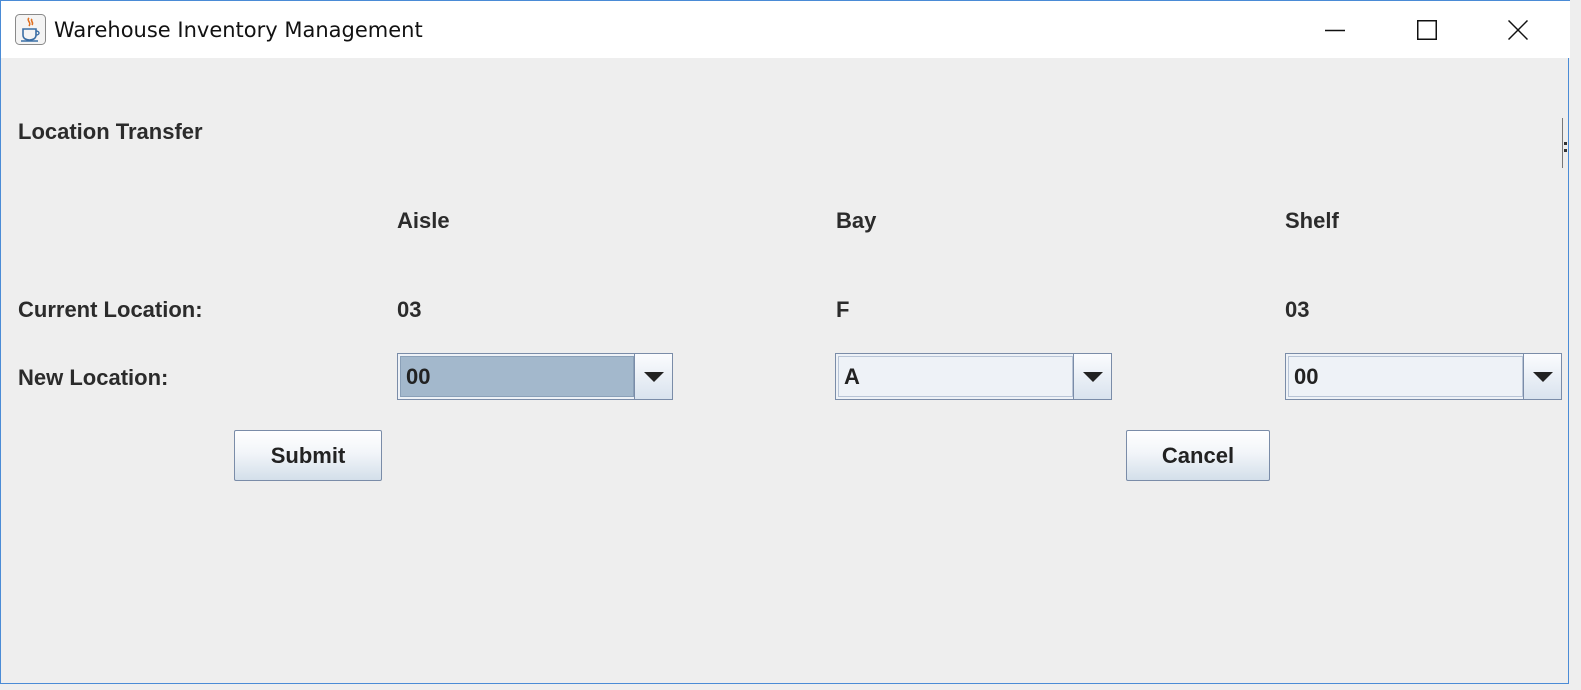 This screenshot has width=1581, height=690. What do you see at coordinates (1405, 376) in the screenshot?
I see `new-shelf-value: 00` at bounding box center [1405, 376].